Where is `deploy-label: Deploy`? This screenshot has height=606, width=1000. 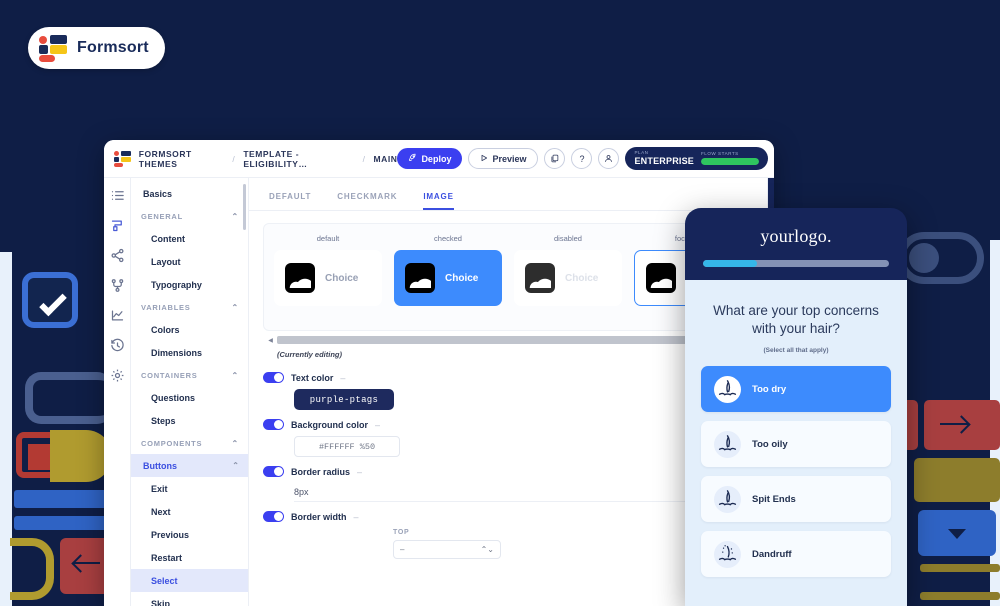
deploy-label: Deploy is located at coordinates (436, 158).